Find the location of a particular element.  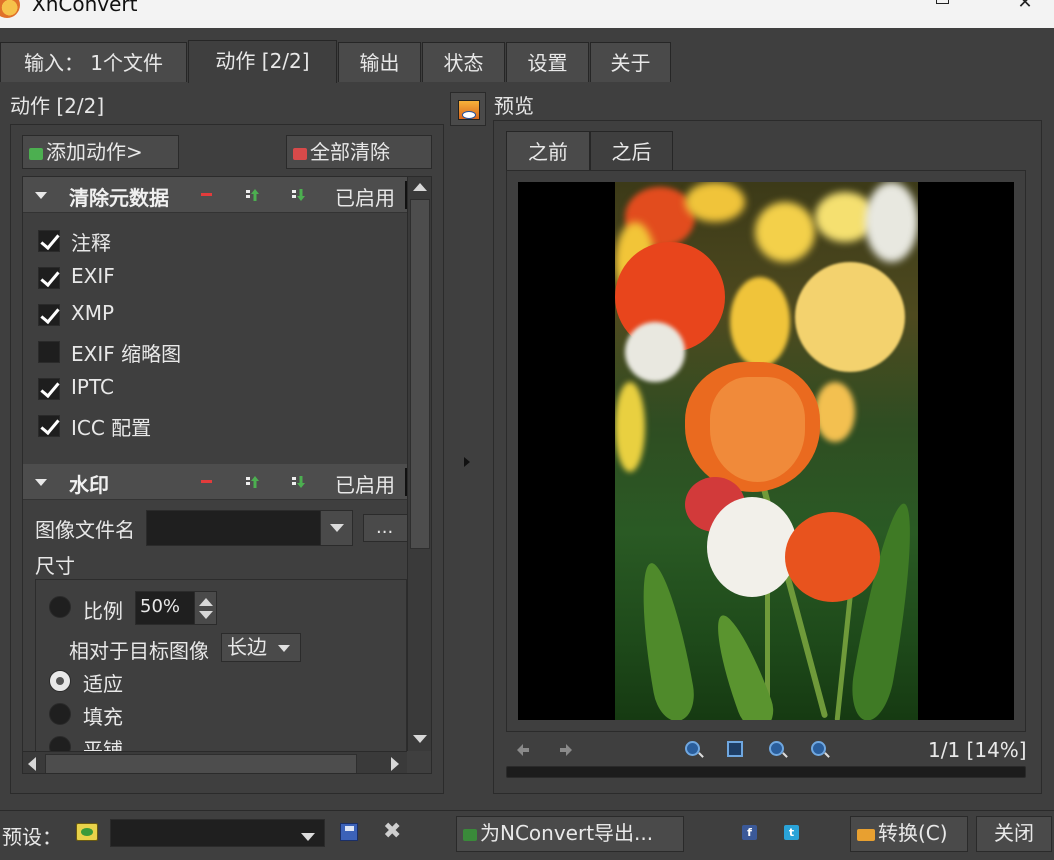

fit-label: 适应 is located at coordinates (103, 684).